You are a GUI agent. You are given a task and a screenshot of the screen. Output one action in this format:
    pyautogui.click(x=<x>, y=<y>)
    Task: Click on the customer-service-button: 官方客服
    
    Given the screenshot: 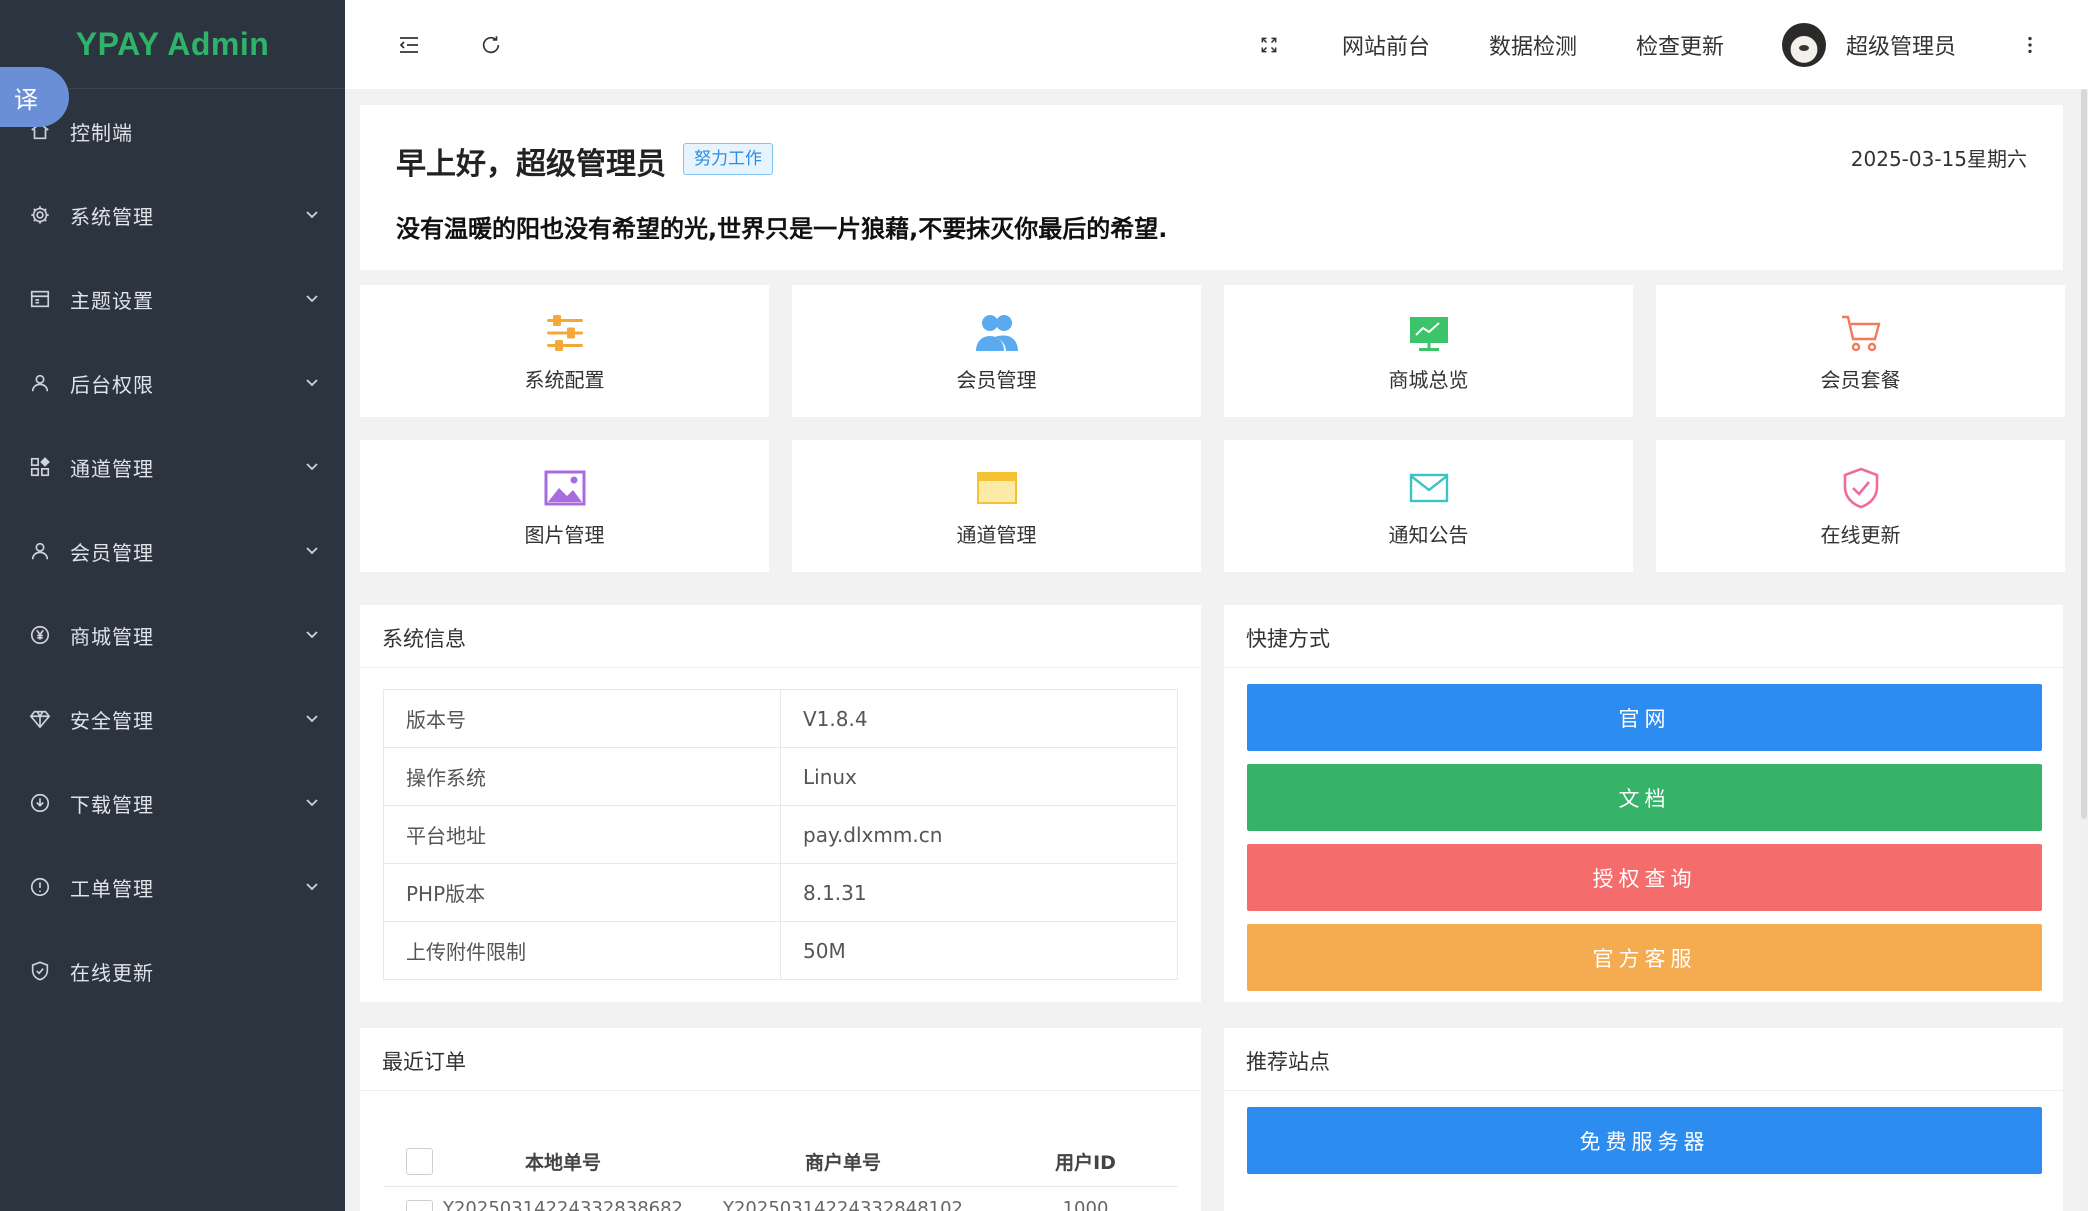 What is the action you would take?
    pyautogui.click(x=1644, y=957)
    